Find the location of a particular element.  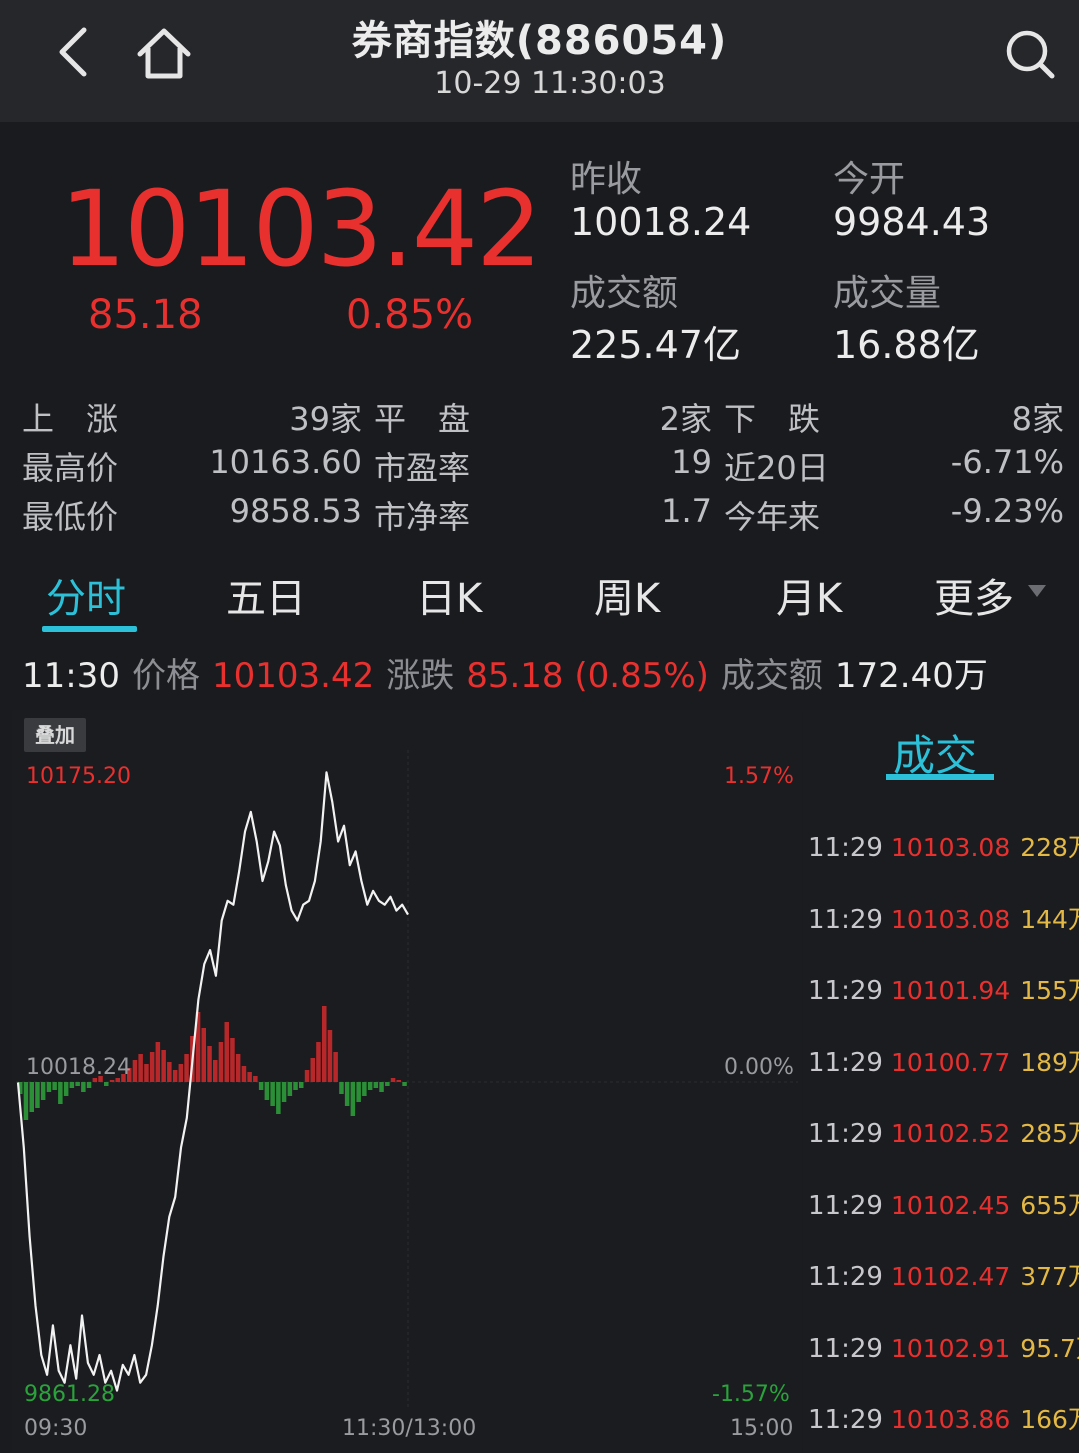

info-change: 85.18 (0.85%) is located at coordinates (587, 676).